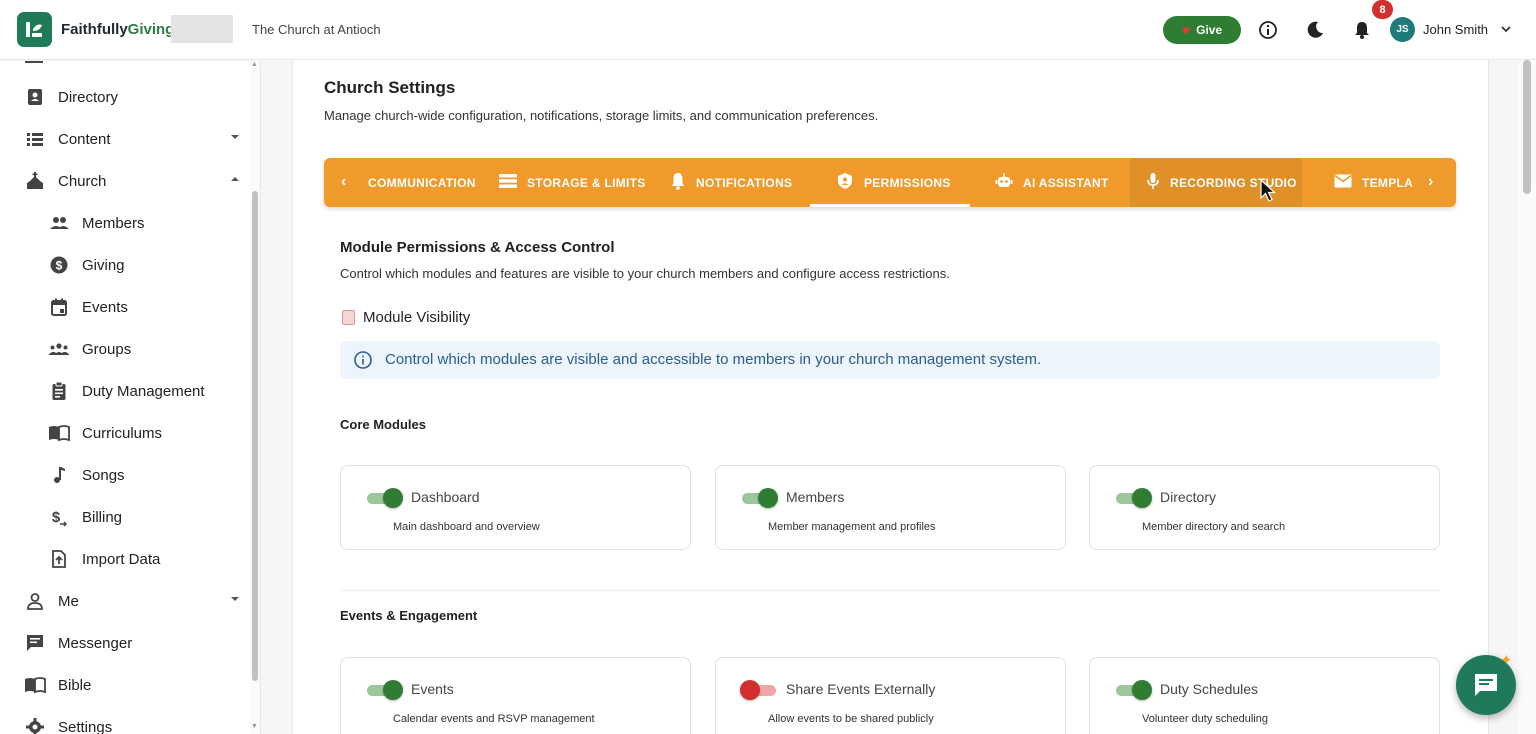 The width and height of the screenshot is (1536, 734). What do you see at coordinates (1202, 30) in the screenshot?
I see `give-button: ♥ Give` at bounding box center [1202, 30].